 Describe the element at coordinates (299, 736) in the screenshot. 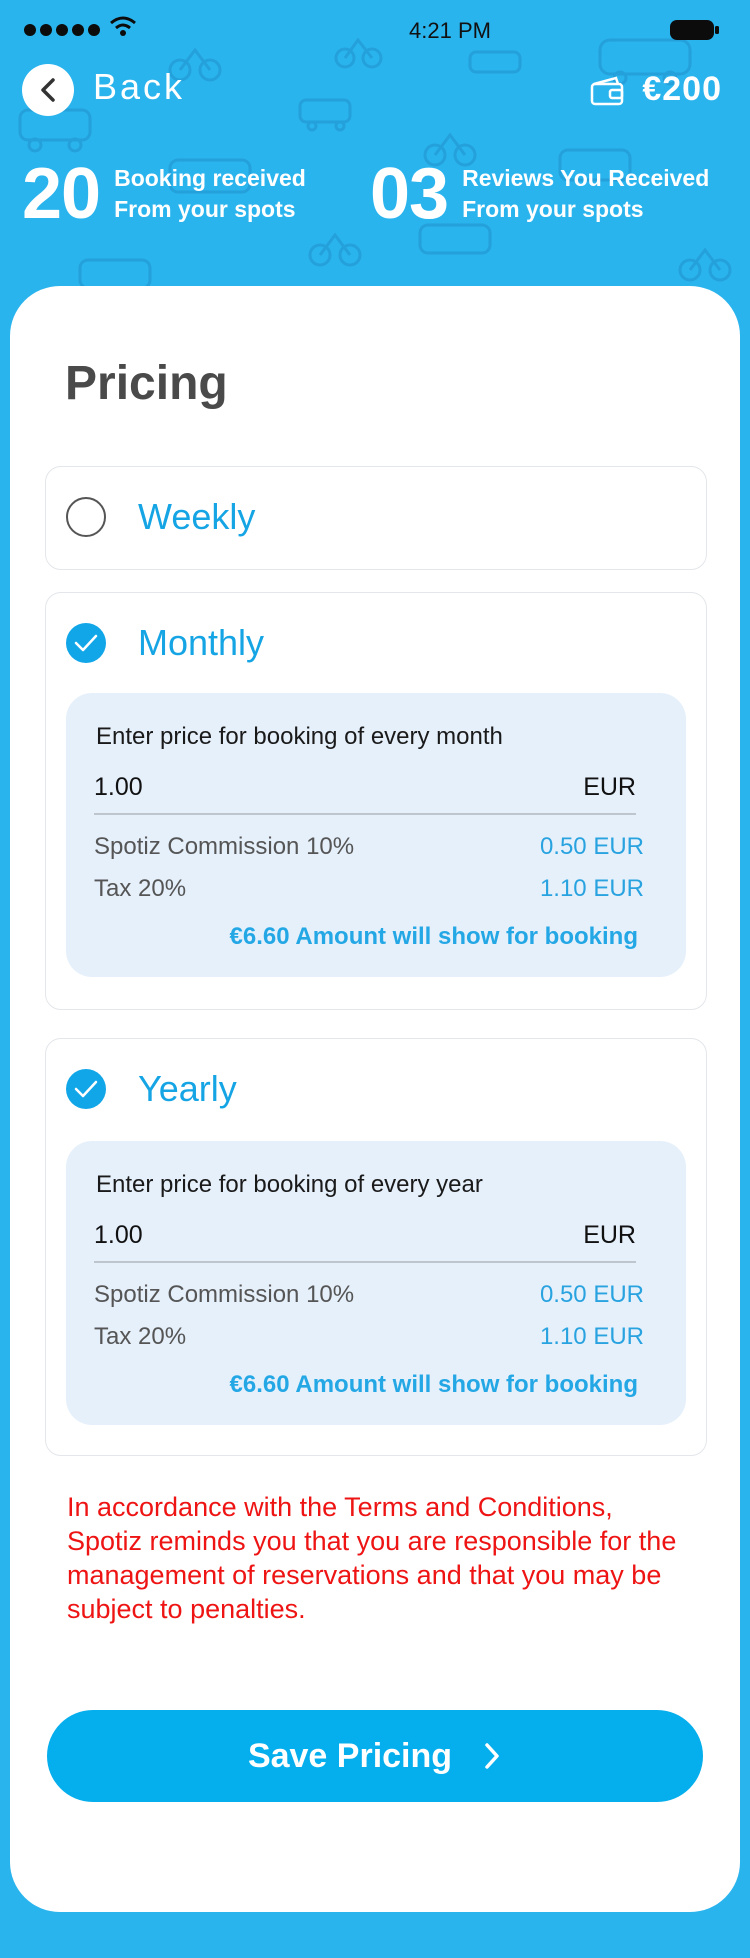

I see `monthly-price-prompt: Enter price for booking of every month` at that location.